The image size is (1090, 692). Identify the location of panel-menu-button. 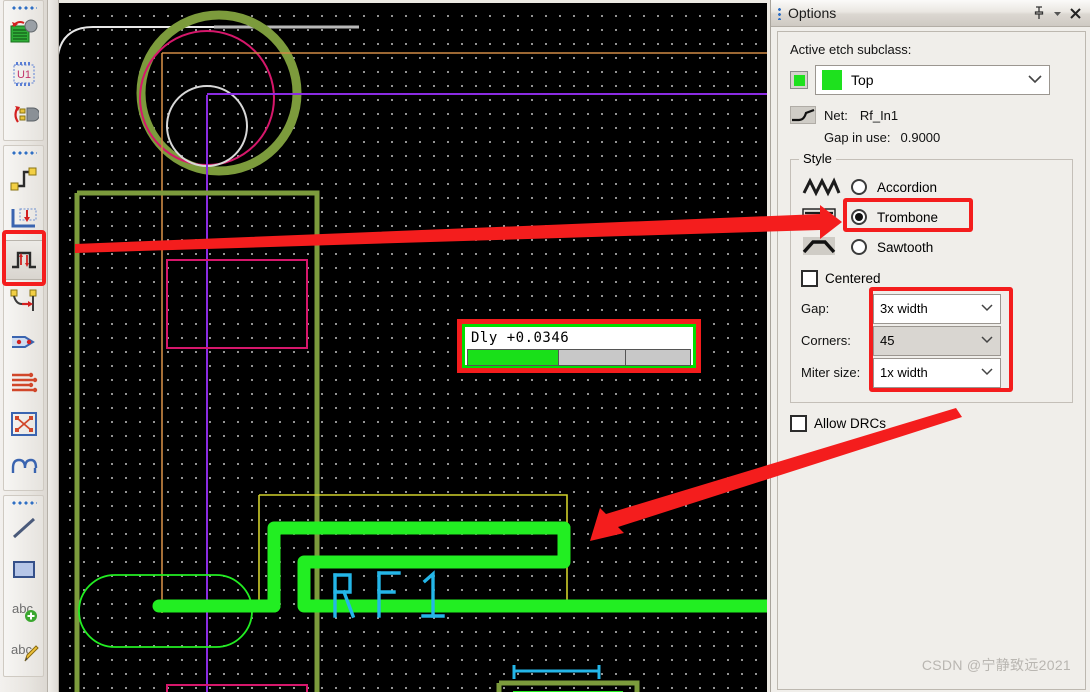
(1057, 13).